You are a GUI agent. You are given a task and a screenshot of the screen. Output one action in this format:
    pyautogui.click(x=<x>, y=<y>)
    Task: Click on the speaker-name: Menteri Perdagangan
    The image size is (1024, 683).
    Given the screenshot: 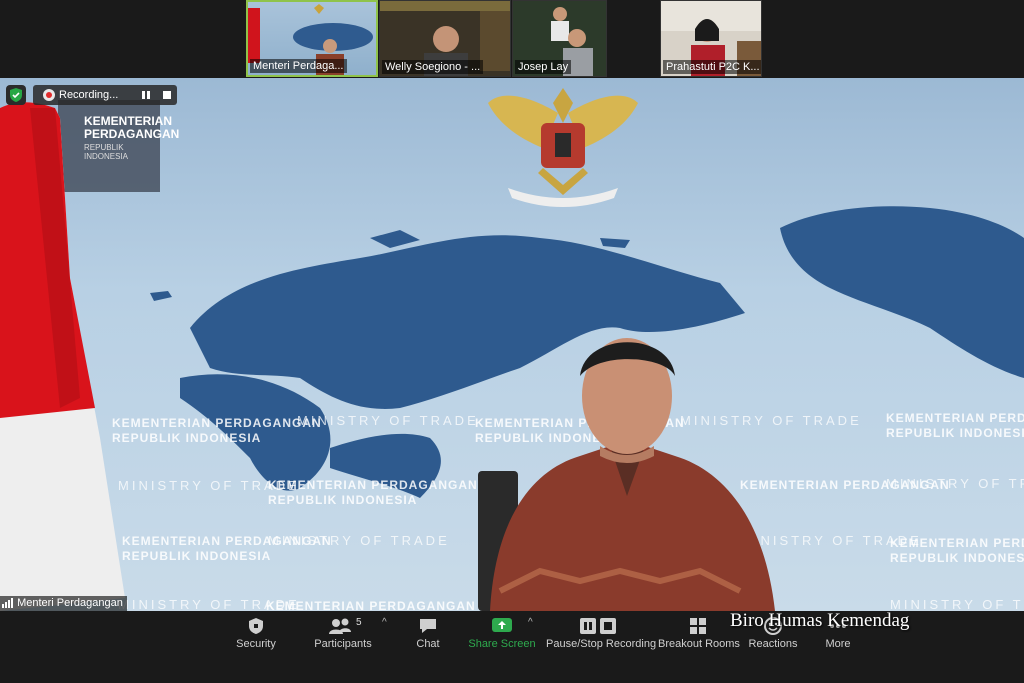 What is the action you would take?
    pyautogui.click(x=70, y=603)
    